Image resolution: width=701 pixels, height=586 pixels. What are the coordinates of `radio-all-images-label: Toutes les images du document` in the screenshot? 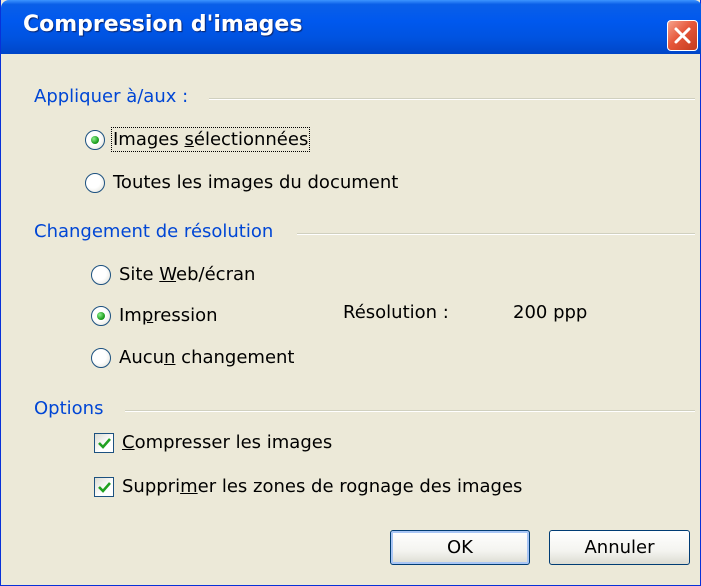 It's located at (255, 182).